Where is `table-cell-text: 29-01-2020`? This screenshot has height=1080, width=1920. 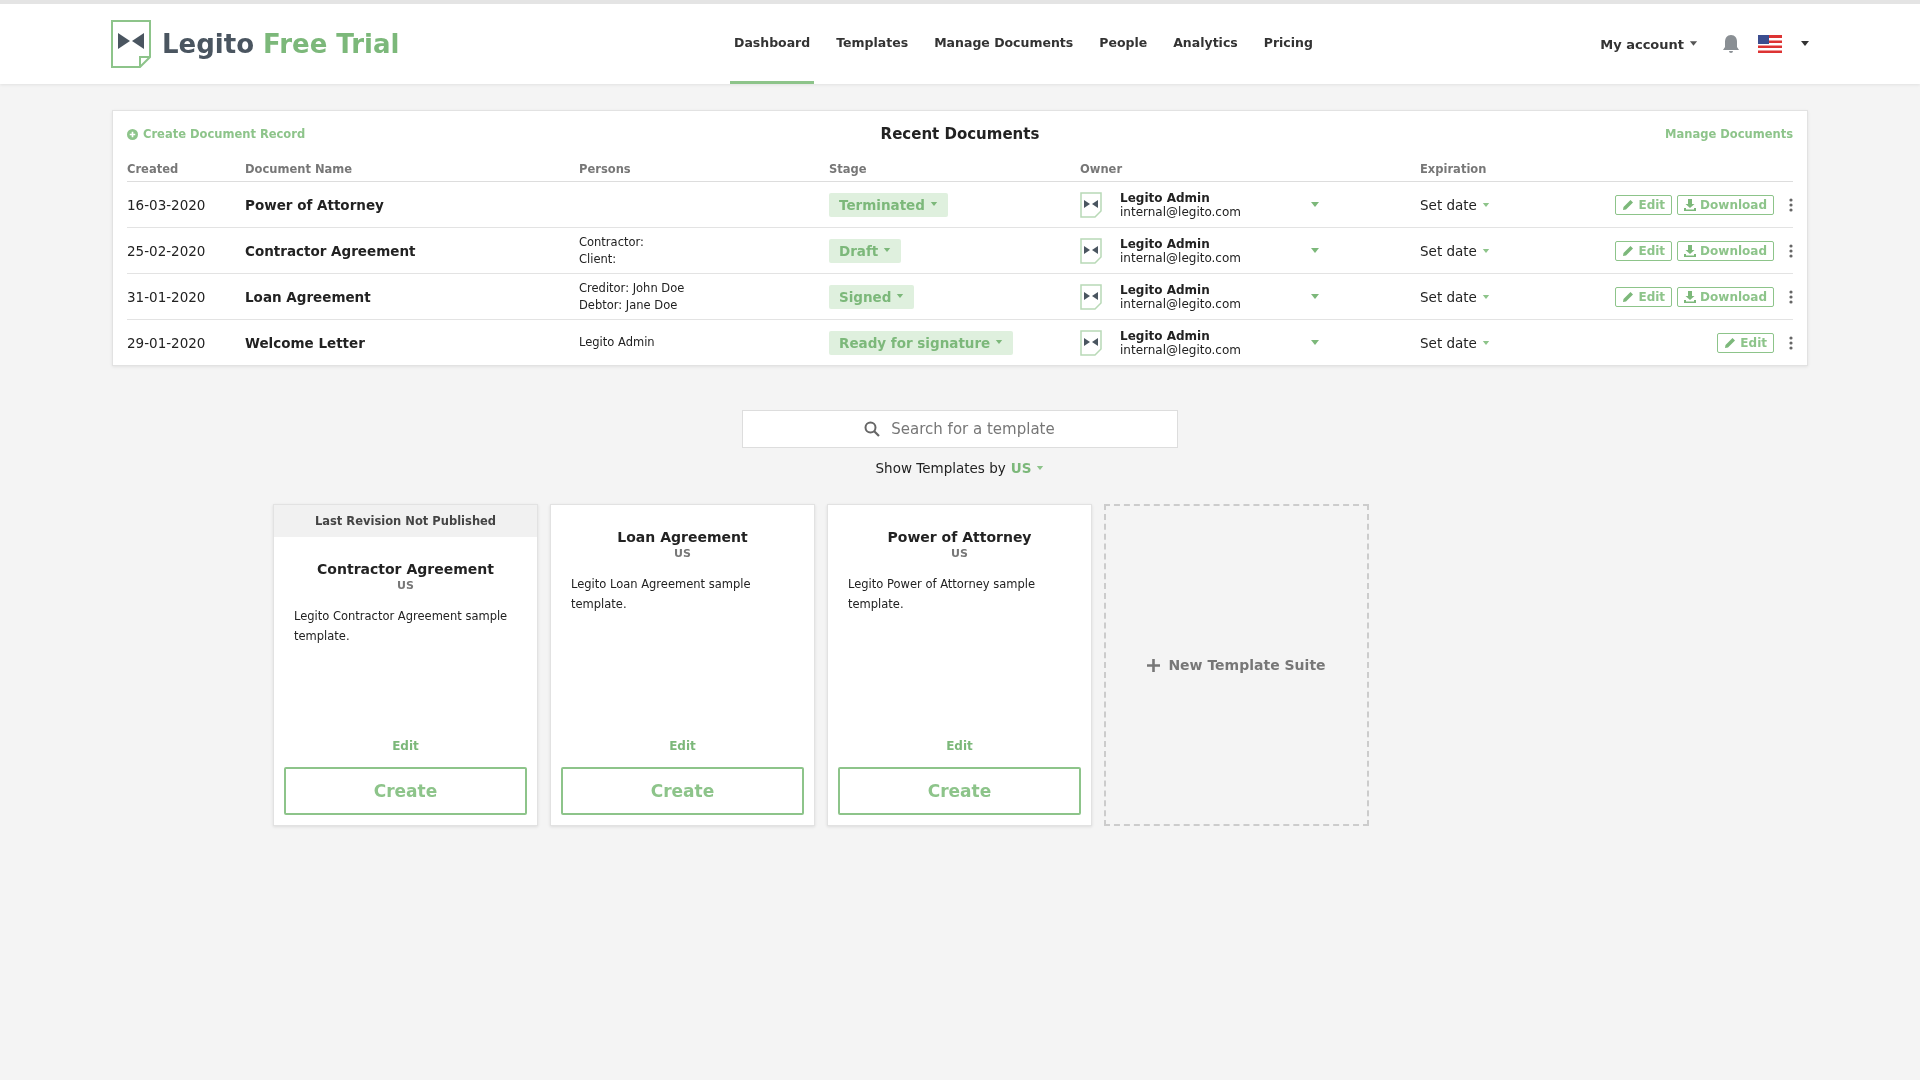 table-cell-text: 29-01-2020 is located at coordinates (167, 342).